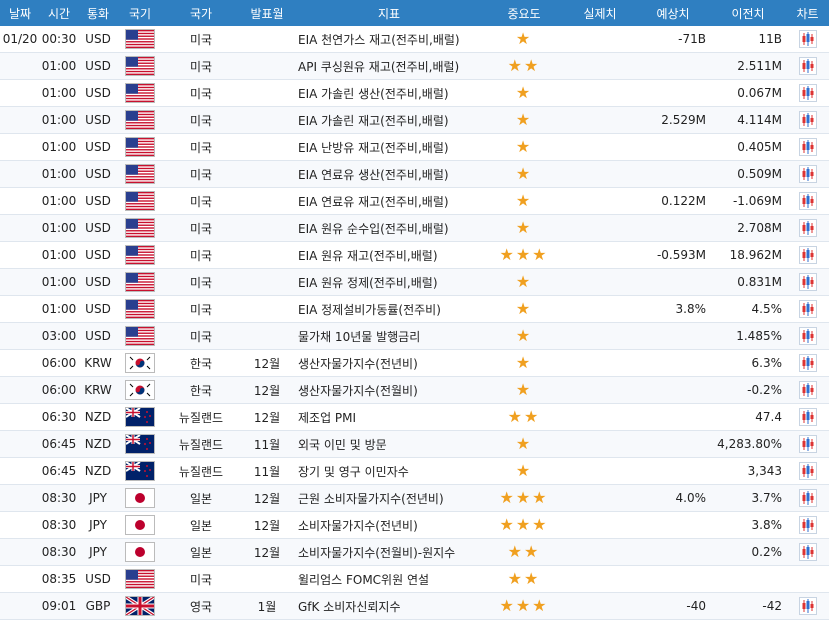 This screenshot has width=829, height=623. I want to click on table-row: 01:00 USD 미국 EIA 가솔린 생산(전주비,배럴) ★ 0.067M, so click(414, 93).